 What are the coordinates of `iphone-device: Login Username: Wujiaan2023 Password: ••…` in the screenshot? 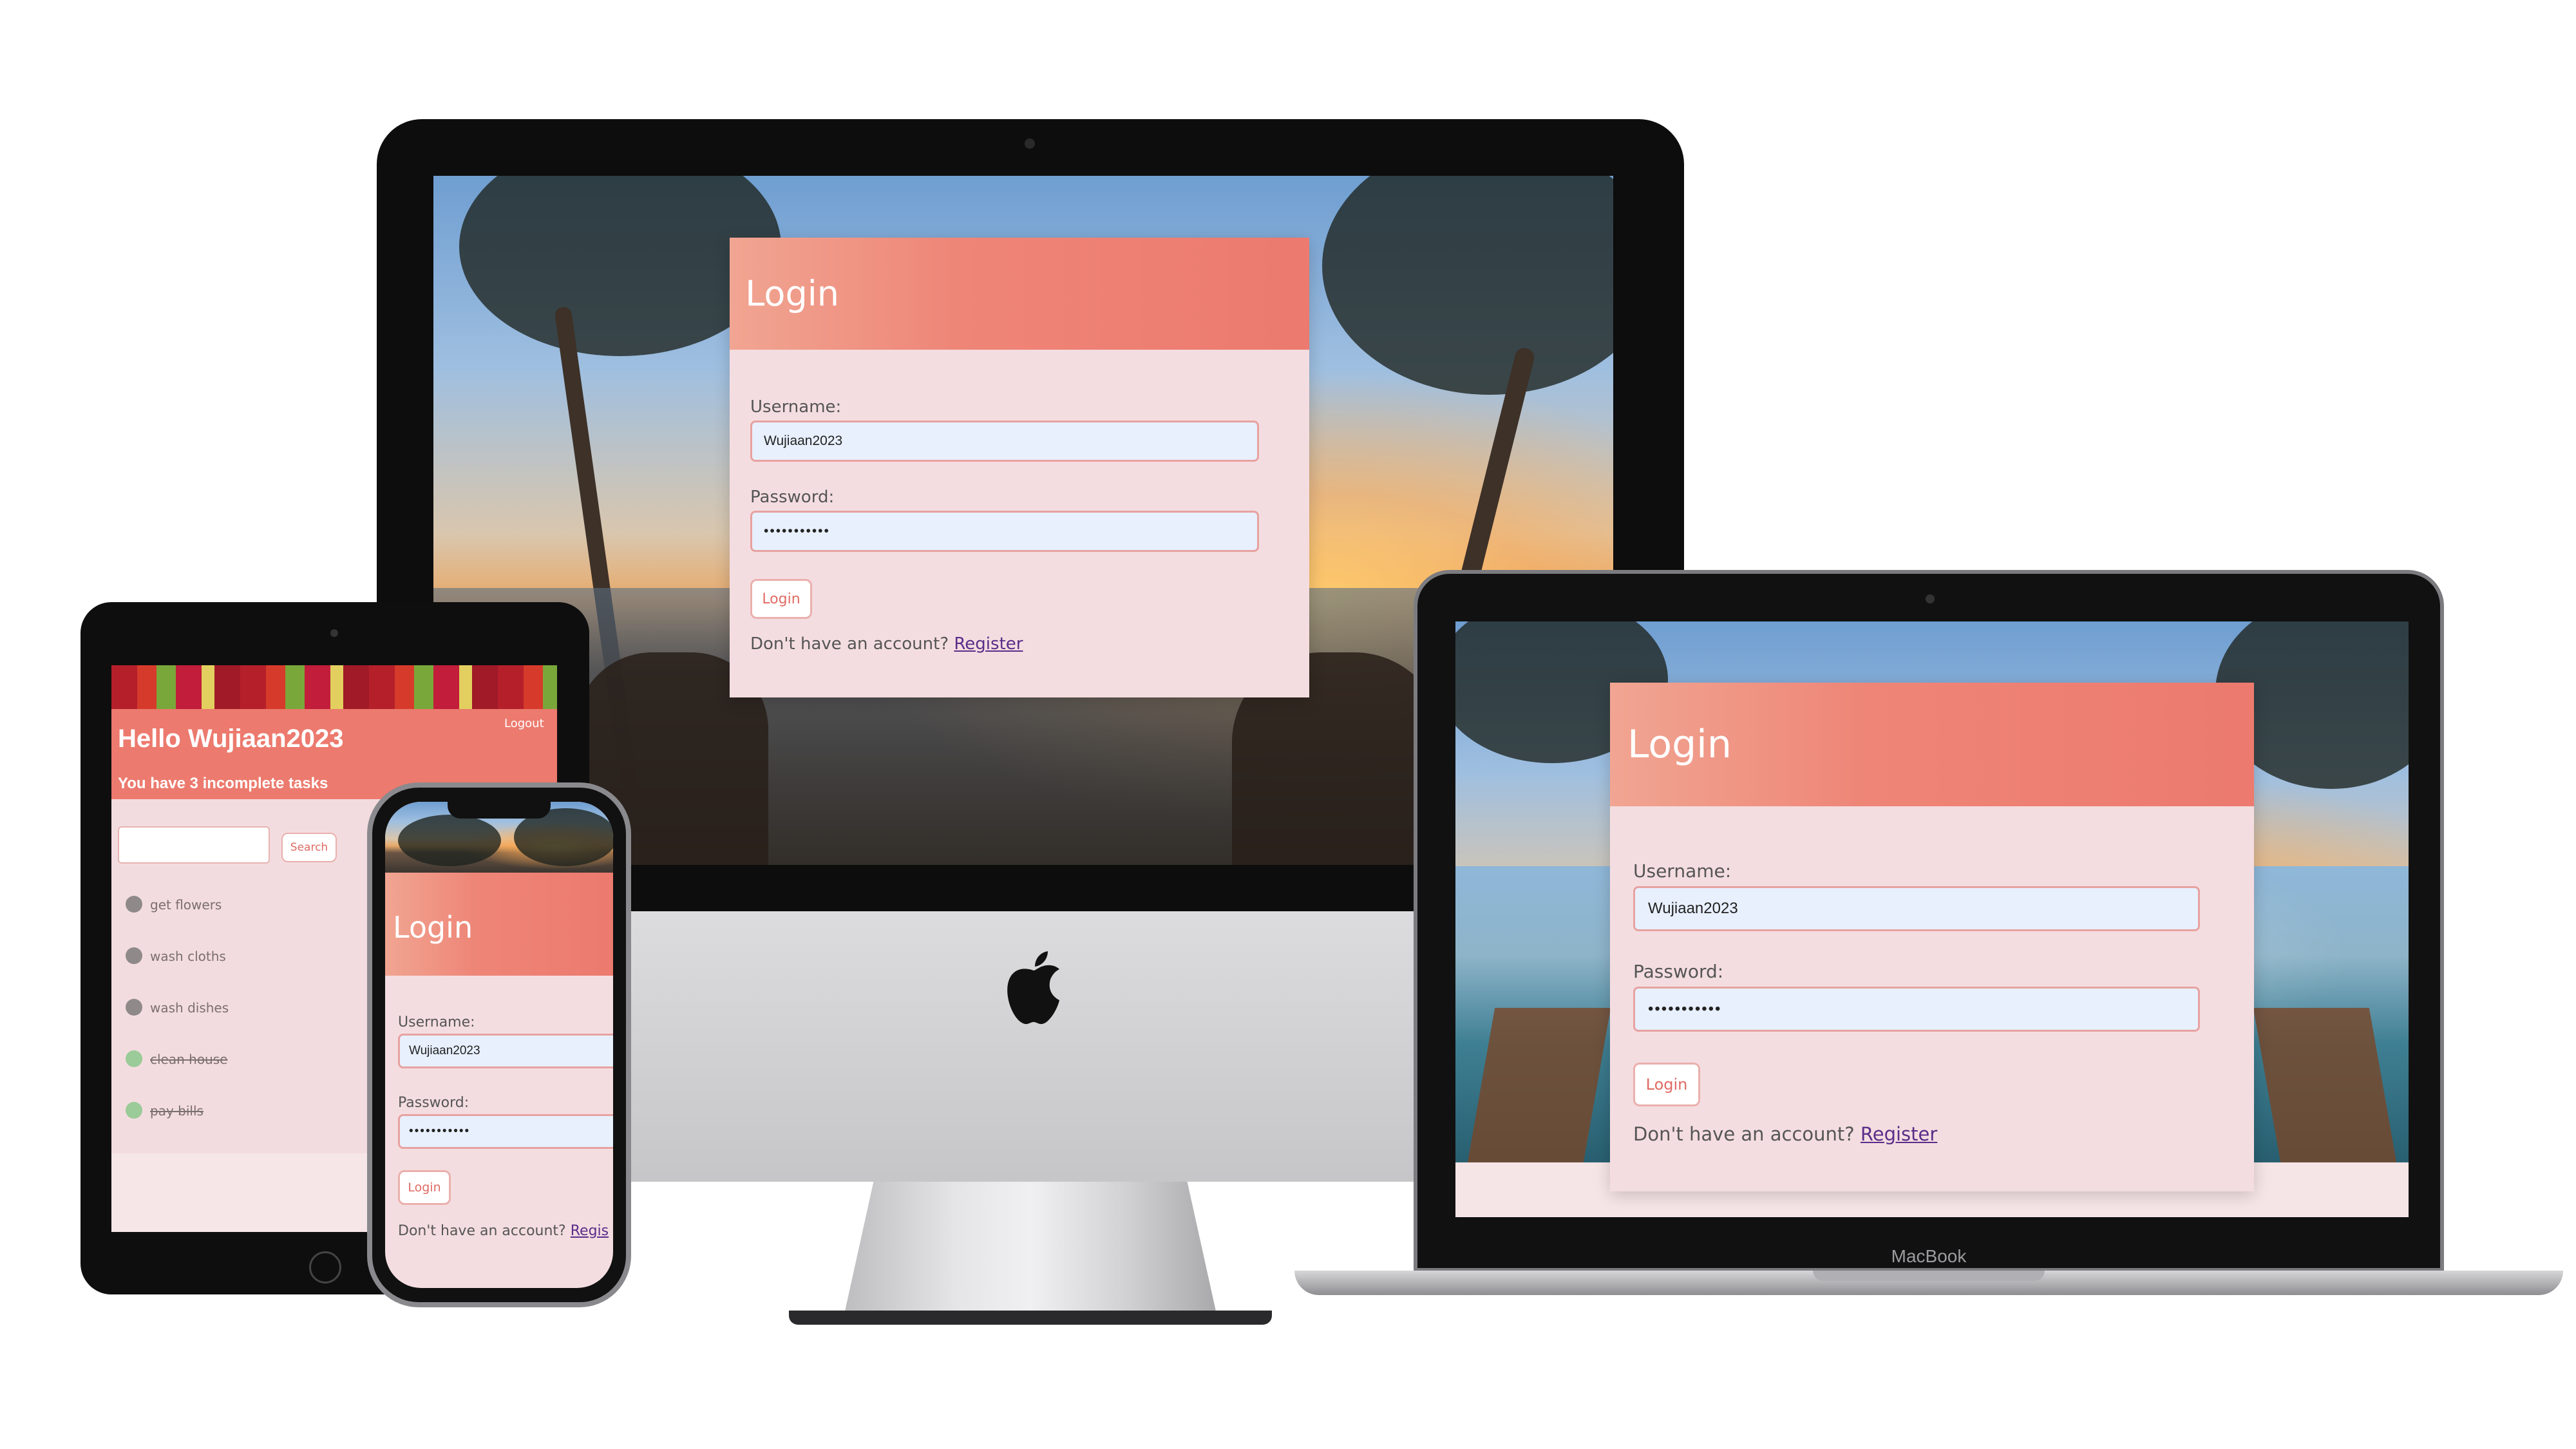 It's located at (499, 1044).